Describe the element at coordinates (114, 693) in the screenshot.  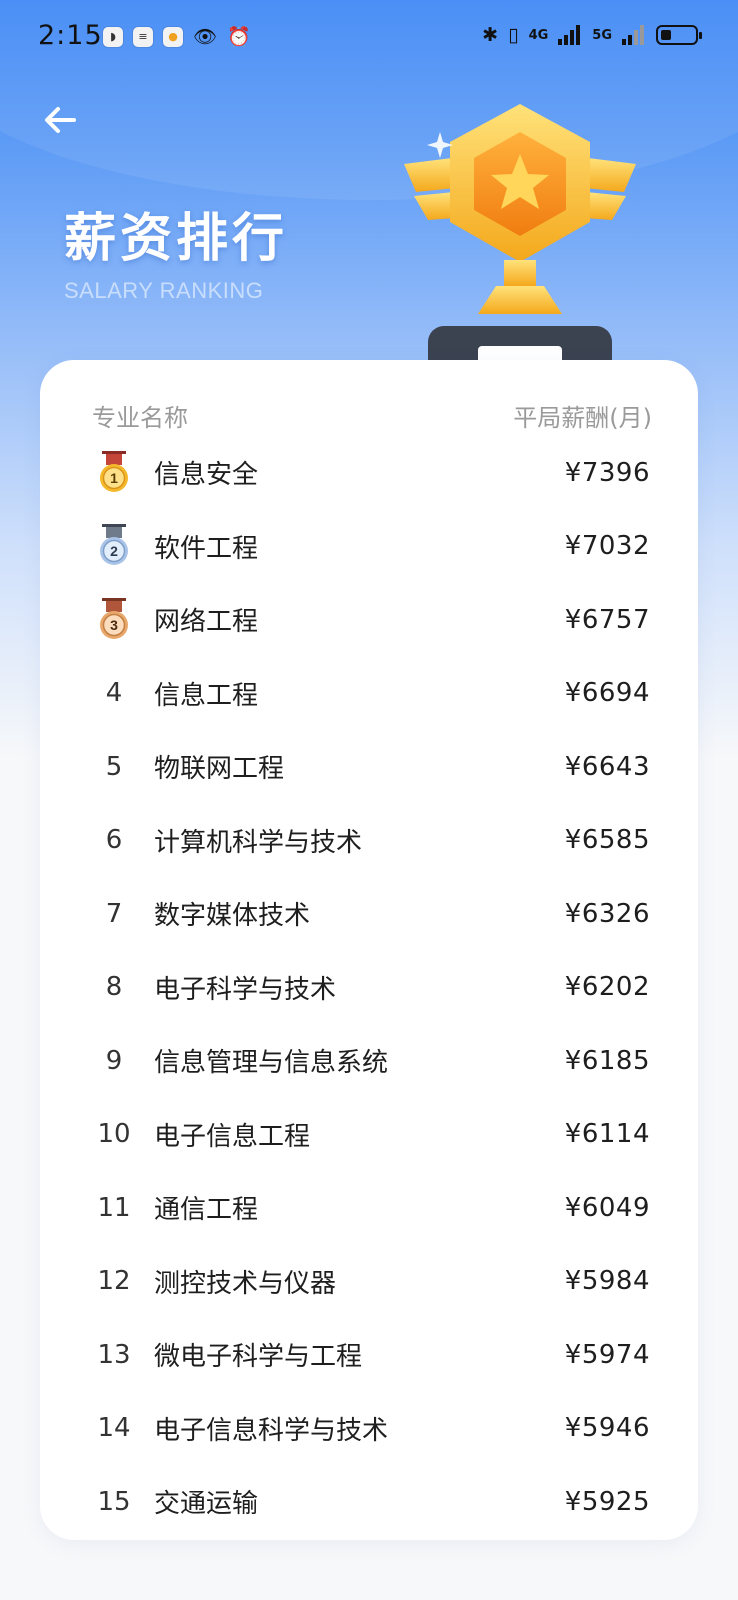
I see `rank-number: 4` at that location.